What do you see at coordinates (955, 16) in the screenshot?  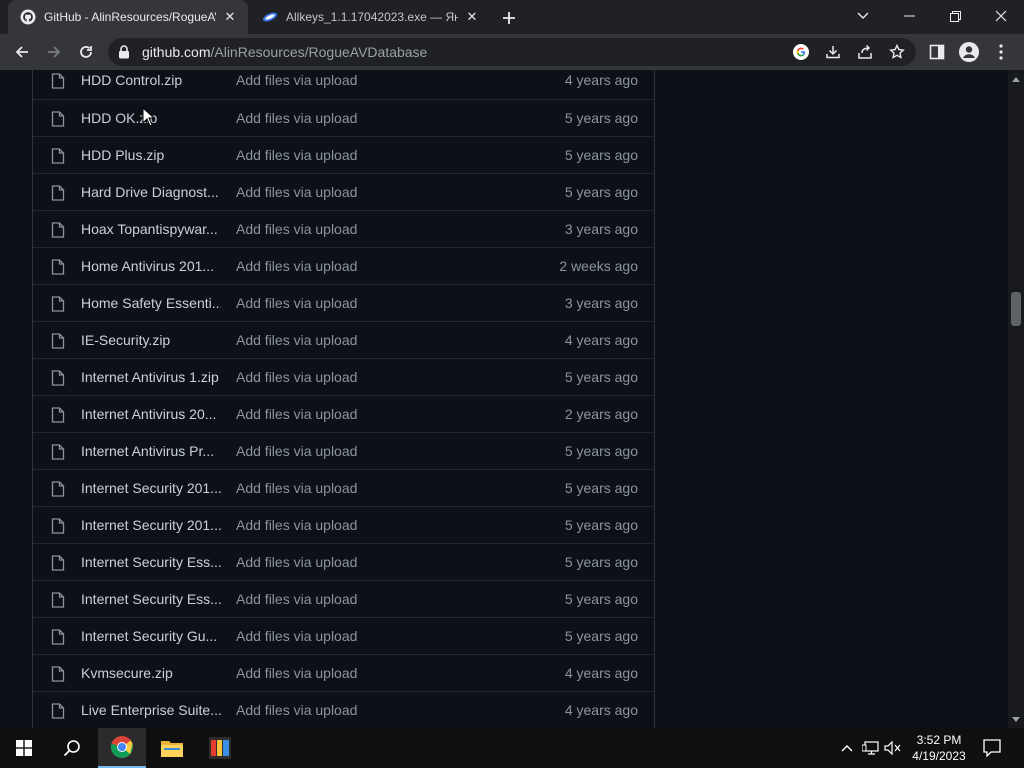 I see `restore-button` at bounding box center [955, 16].